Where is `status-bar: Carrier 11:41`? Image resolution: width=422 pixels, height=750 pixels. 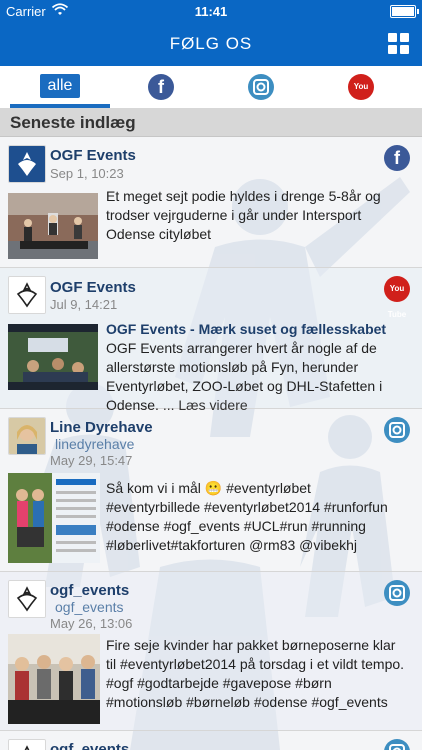 status-bar: Carrier 11:41 is located at coordinates (211, 11).